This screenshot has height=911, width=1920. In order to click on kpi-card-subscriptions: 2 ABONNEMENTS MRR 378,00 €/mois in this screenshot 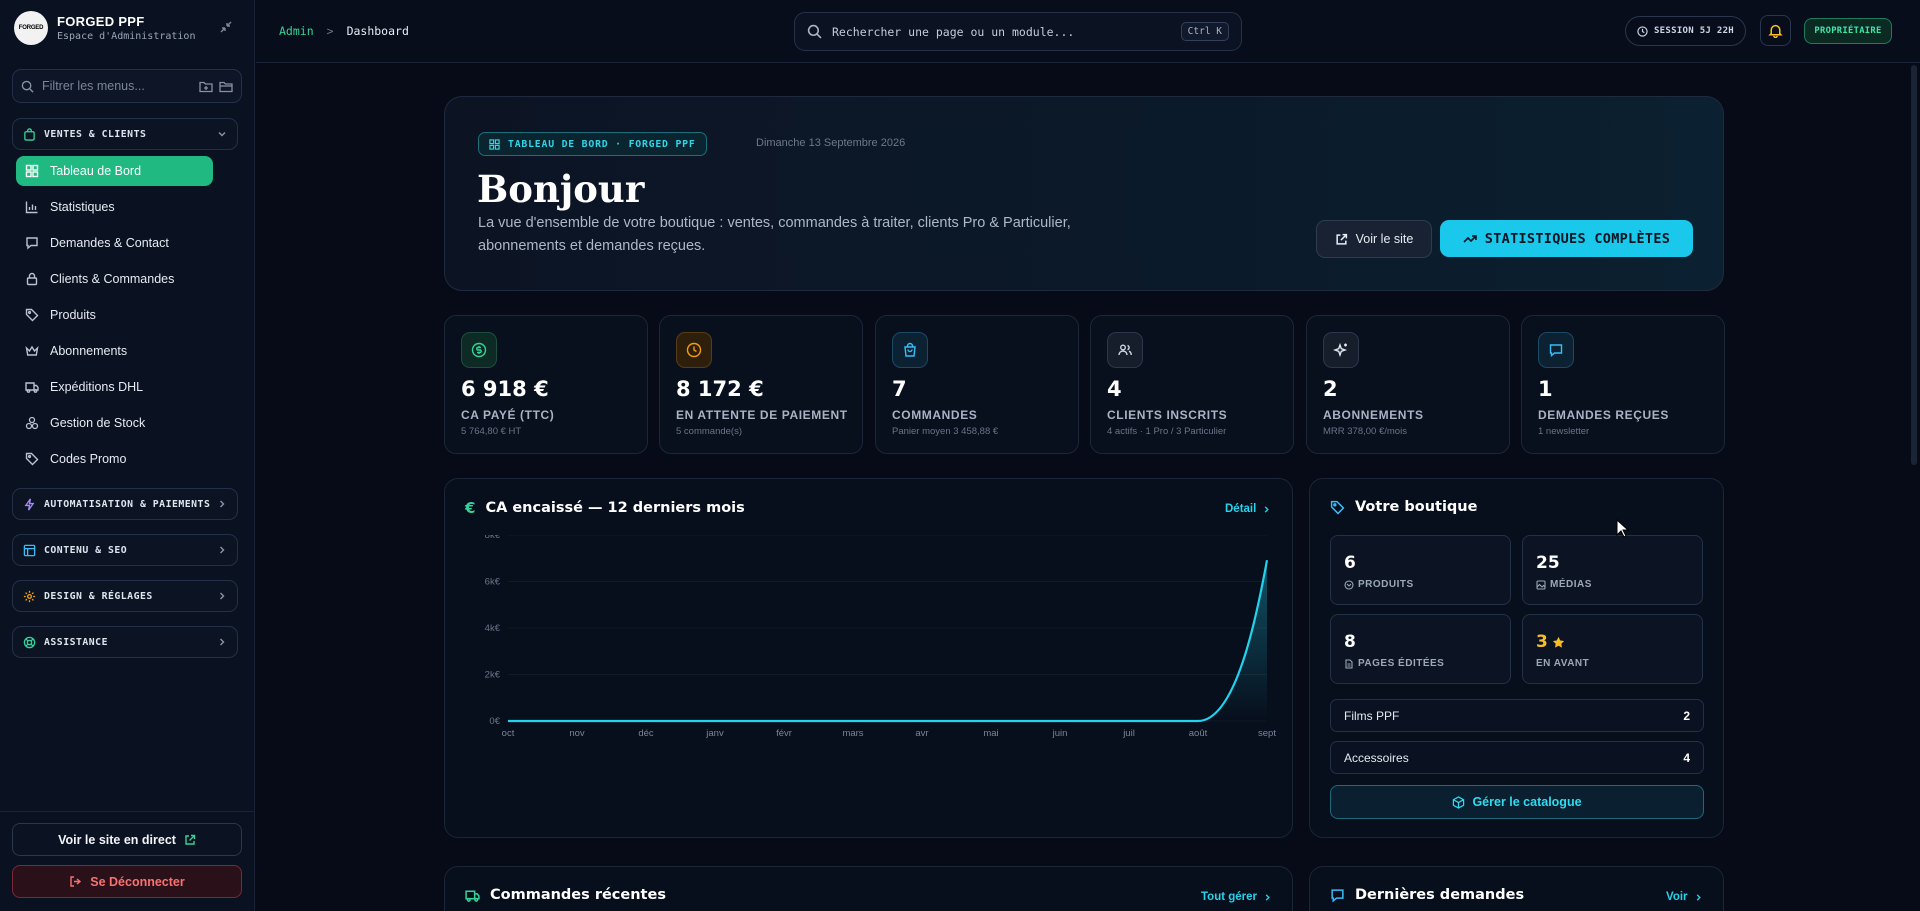, I will do `click(1408, 384)`.